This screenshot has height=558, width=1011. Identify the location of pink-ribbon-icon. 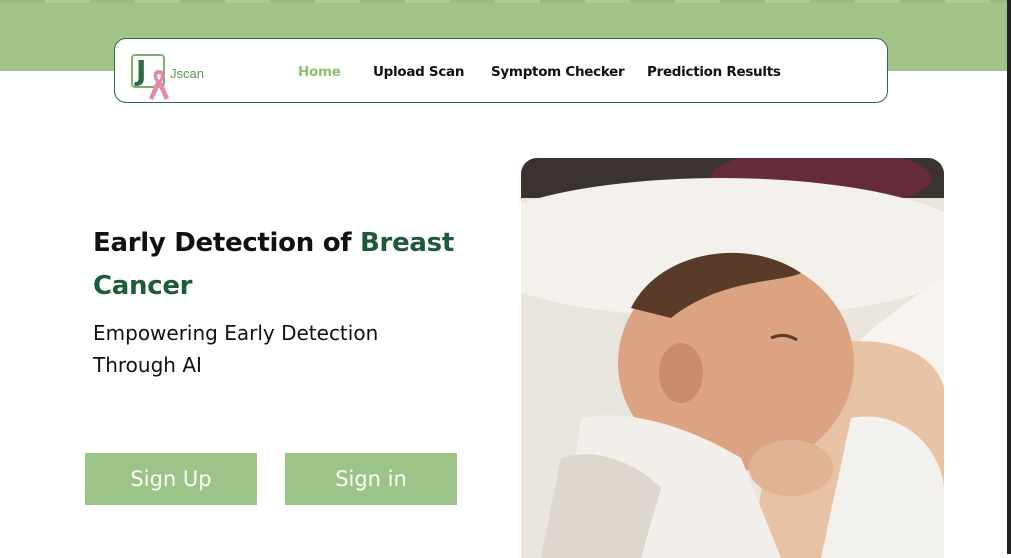
(159, 87).